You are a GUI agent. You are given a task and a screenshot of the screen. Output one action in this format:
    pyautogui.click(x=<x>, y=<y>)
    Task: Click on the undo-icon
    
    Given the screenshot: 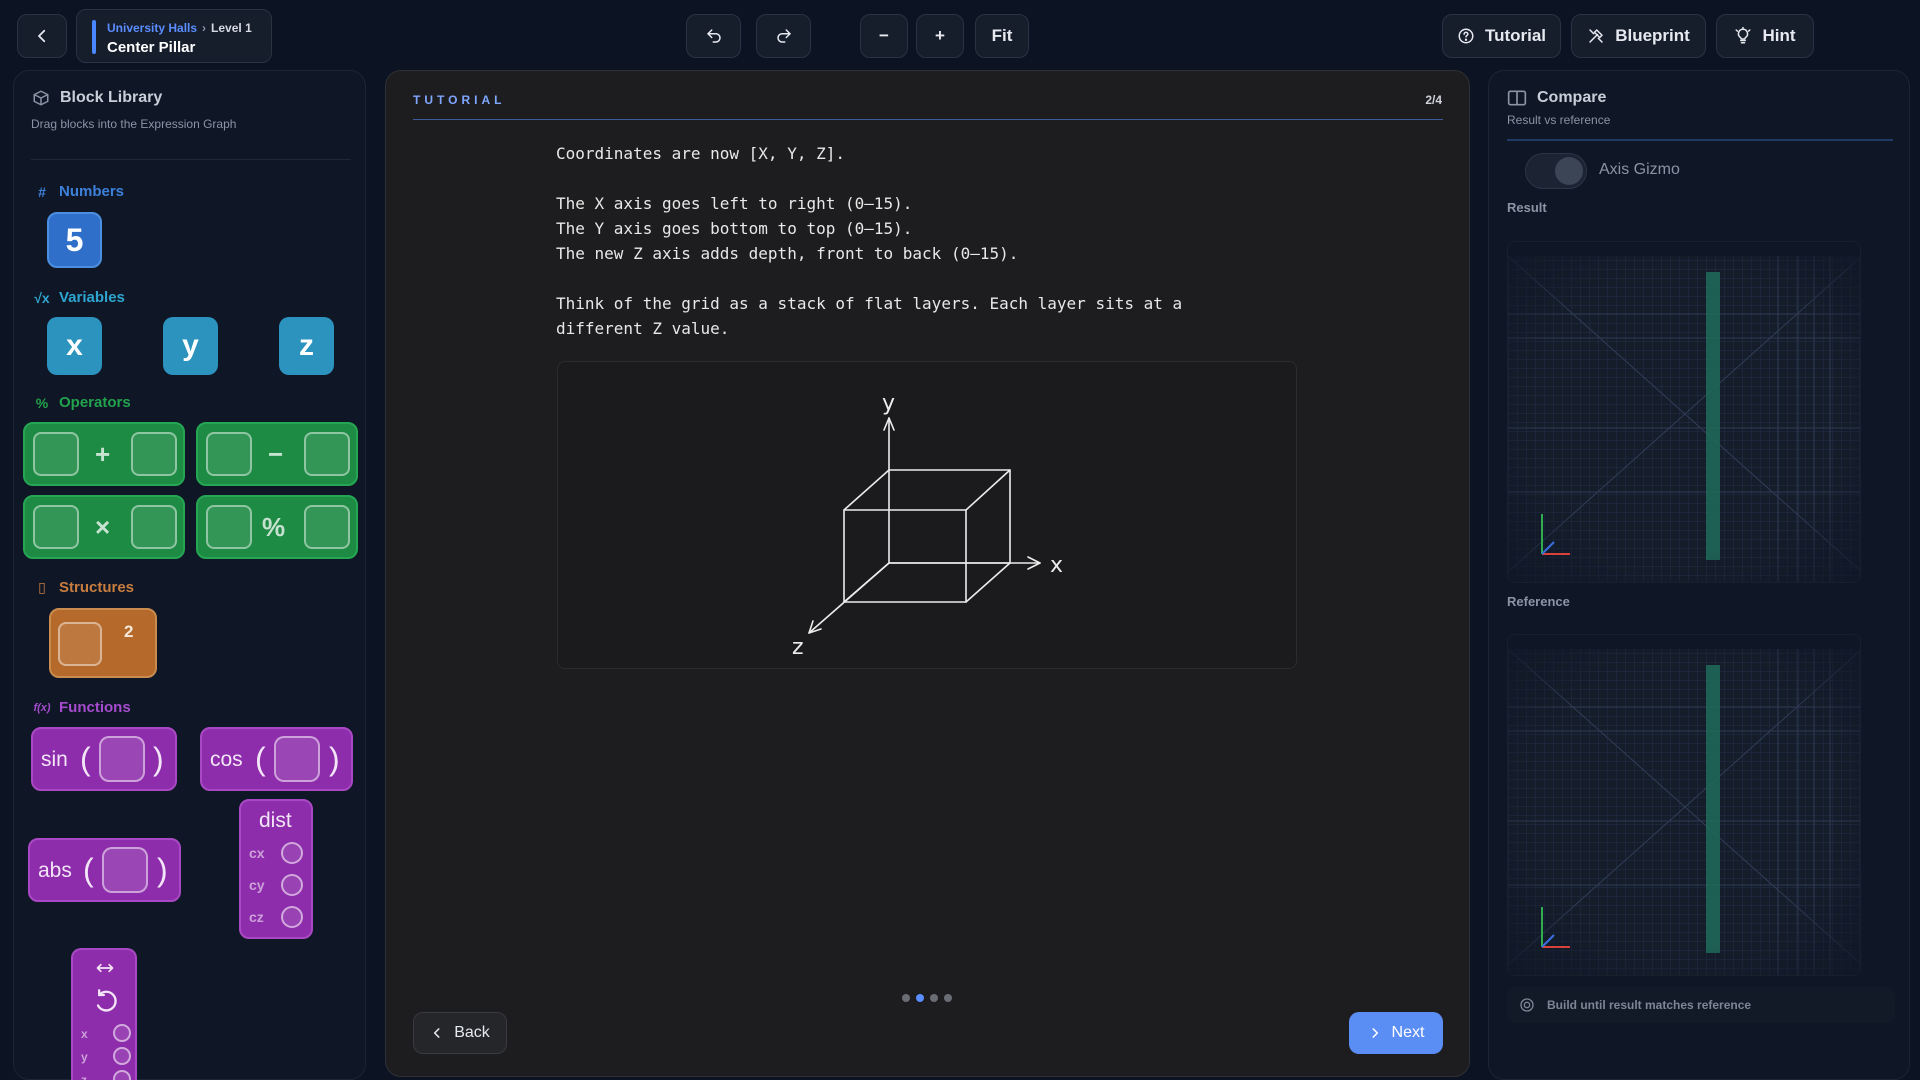 What is the action you would take?
    pyautogui.click(x=713, y=36)
    